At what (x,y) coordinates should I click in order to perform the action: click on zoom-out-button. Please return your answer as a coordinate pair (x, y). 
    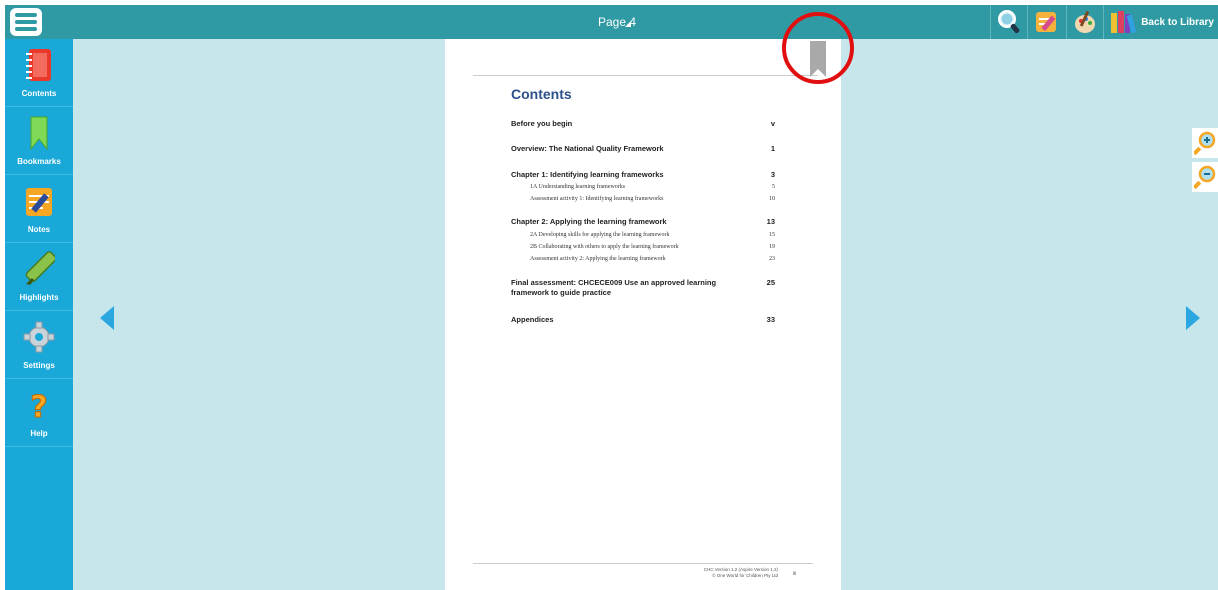
    Looking at the image, I should click on (1205, 177).